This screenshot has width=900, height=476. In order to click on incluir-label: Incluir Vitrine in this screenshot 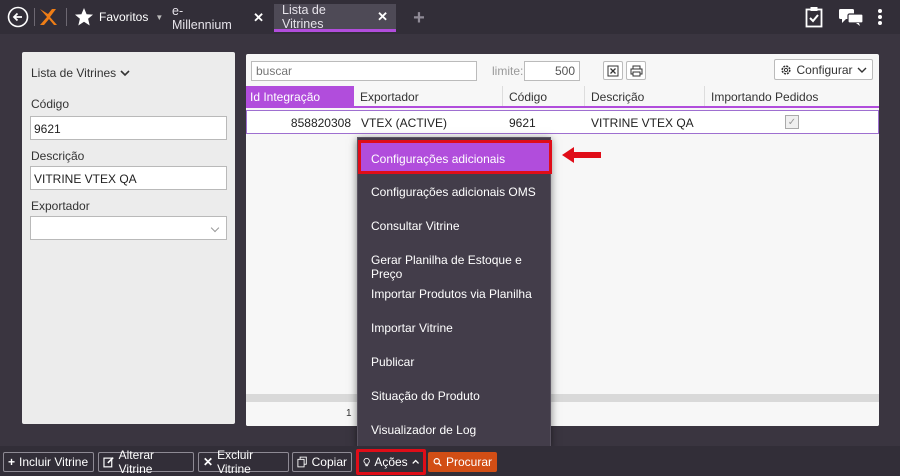, I will do `click(54, 462)`.